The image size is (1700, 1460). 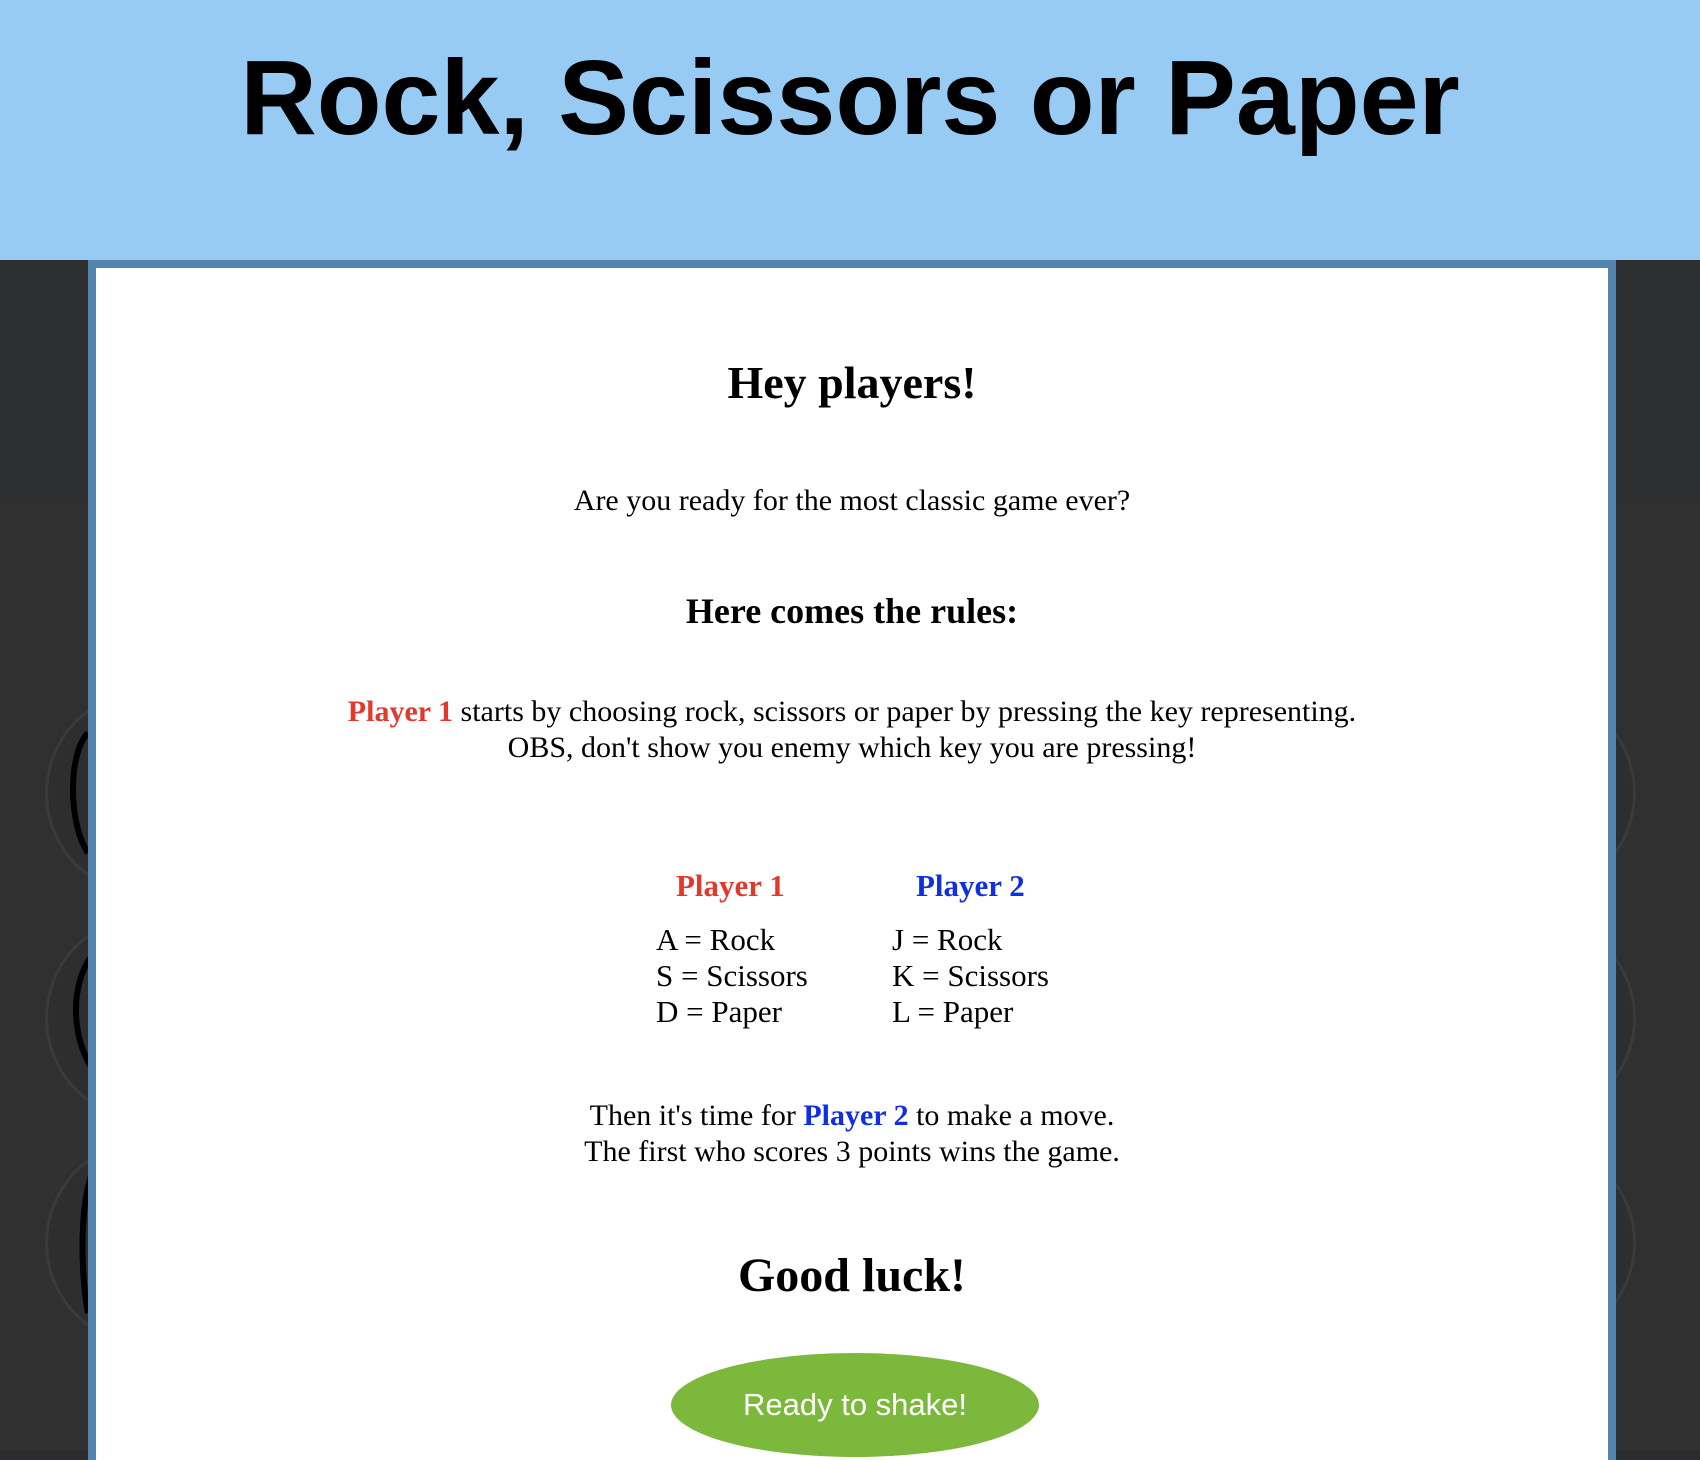 What do you see at coordinates (852, 1275) in the screenshot?
I see `good-luck-heading: Good luck!` at bounding box center [852, 1275].